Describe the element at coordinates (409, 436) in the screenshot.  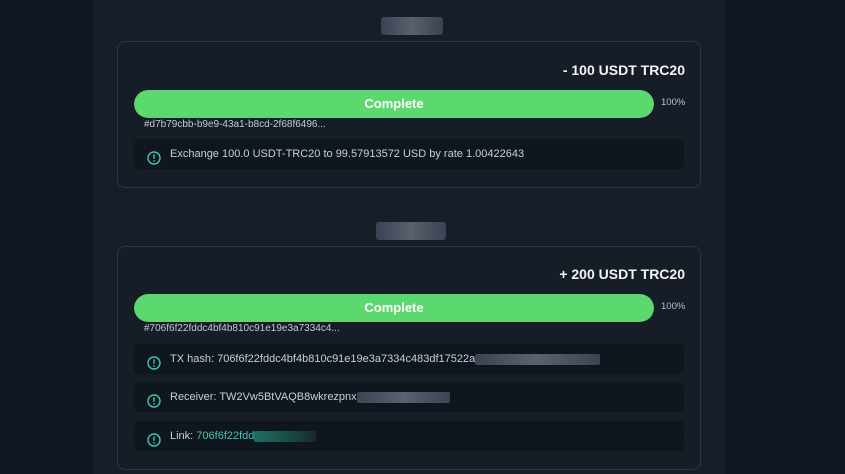
I see `detail-row-link: Link: 706f6f22fdd` at that location.